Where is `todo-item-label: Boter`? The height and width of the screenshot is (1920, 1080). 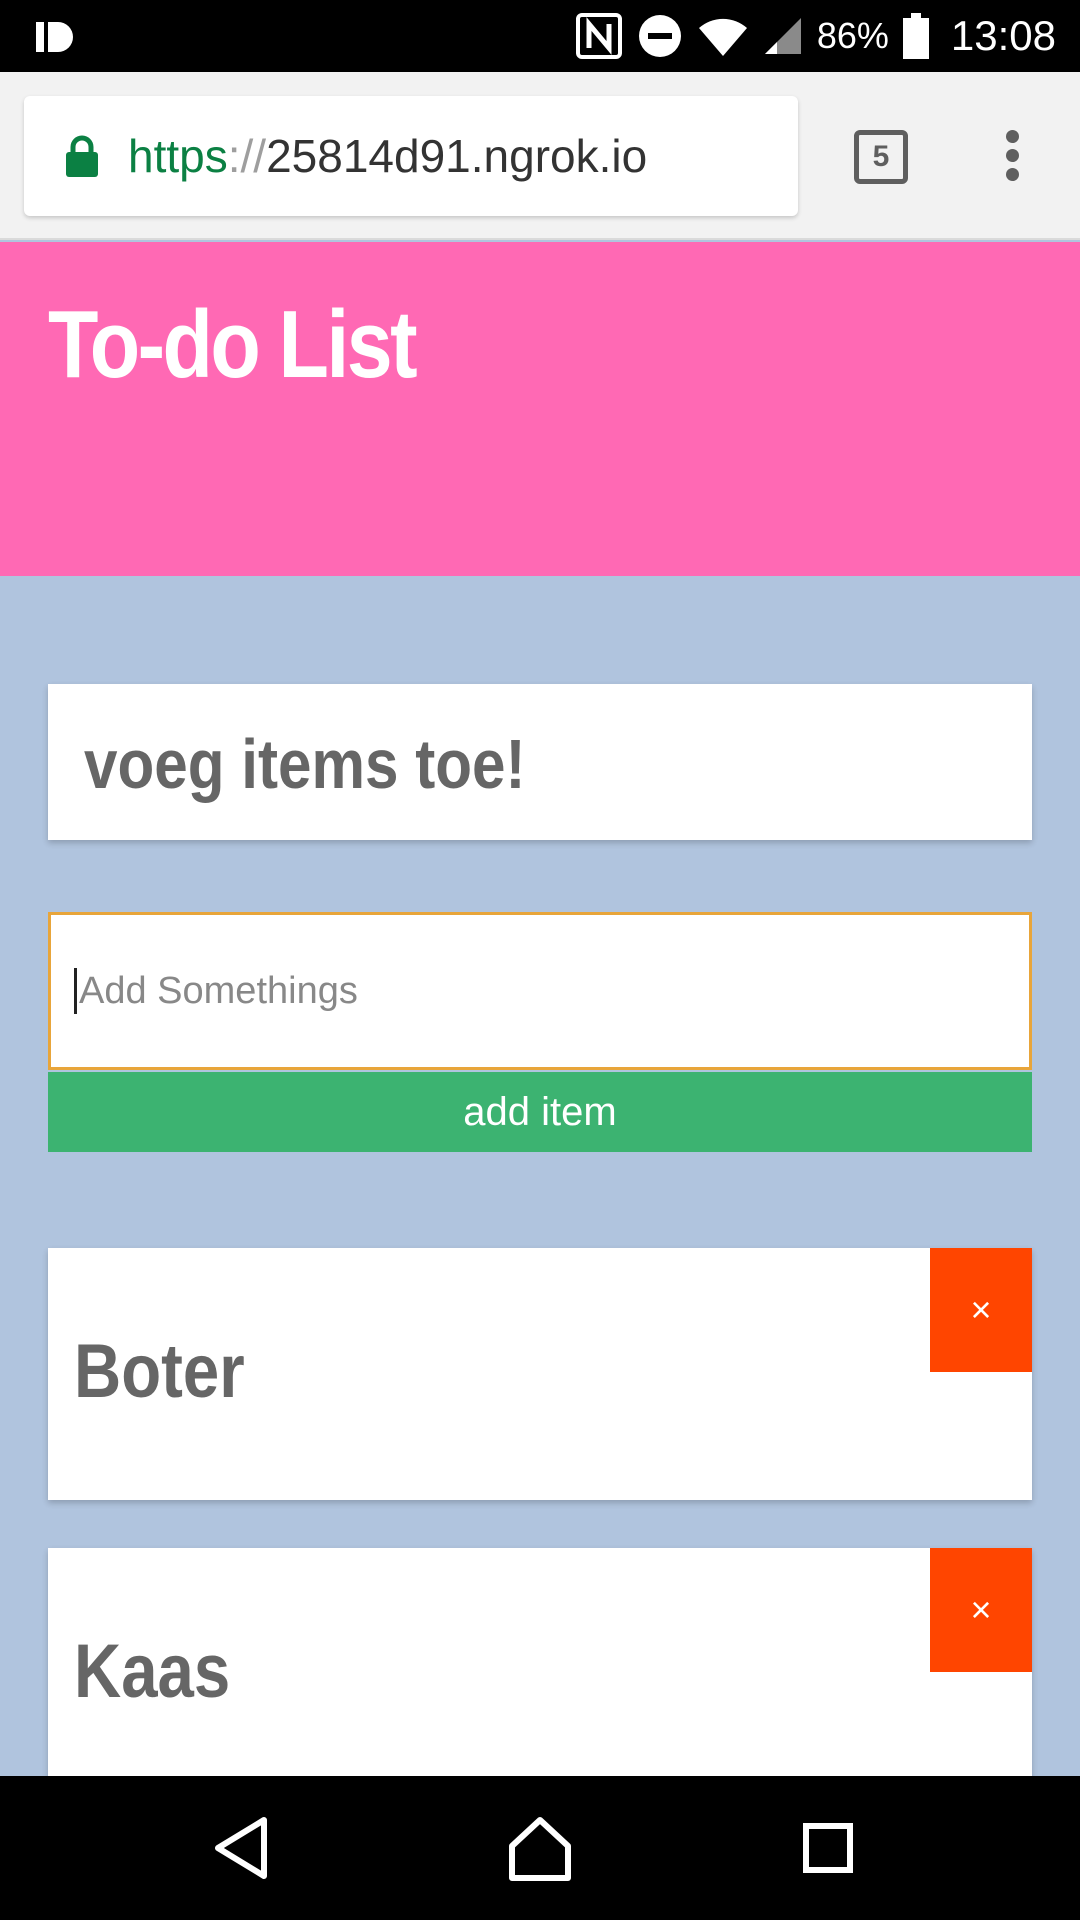
todo-item-label: Boter is located at coordinates (159, 1371).